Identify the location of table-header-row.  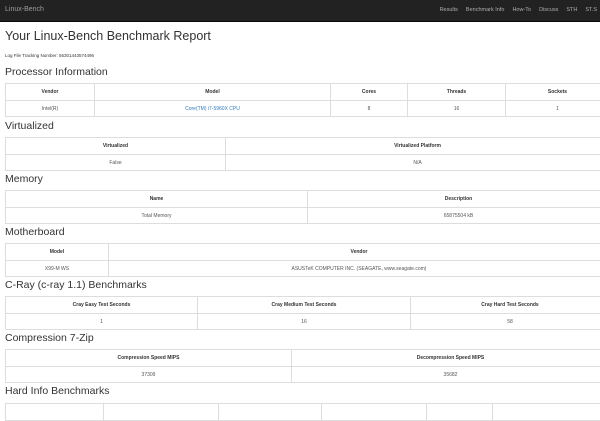
(303, 412).